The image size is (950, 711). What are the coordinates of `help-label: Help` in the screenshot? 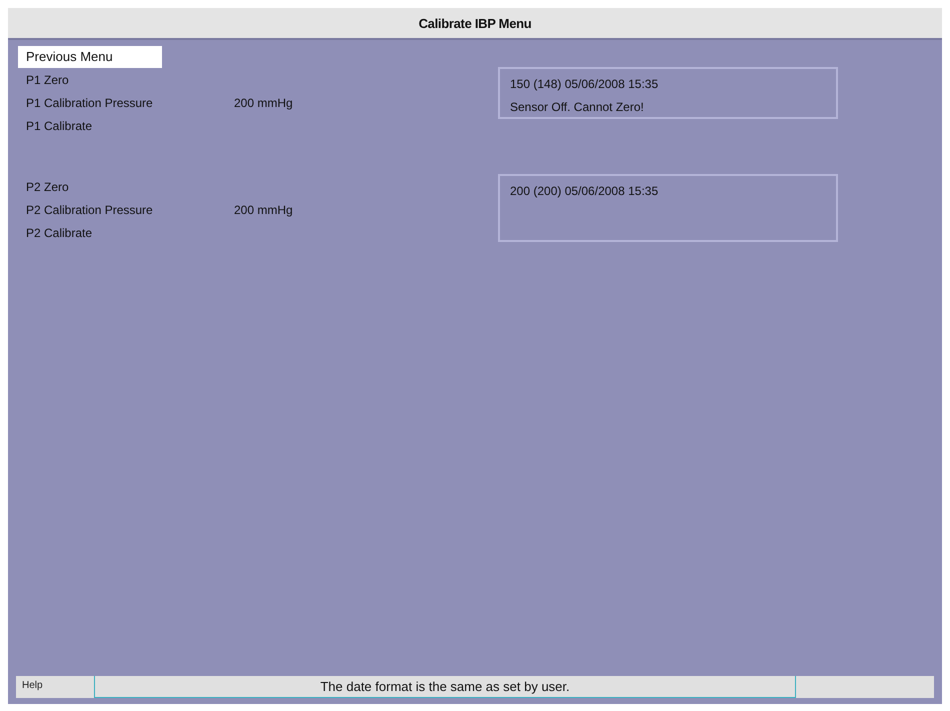 It's located at (32, 686).